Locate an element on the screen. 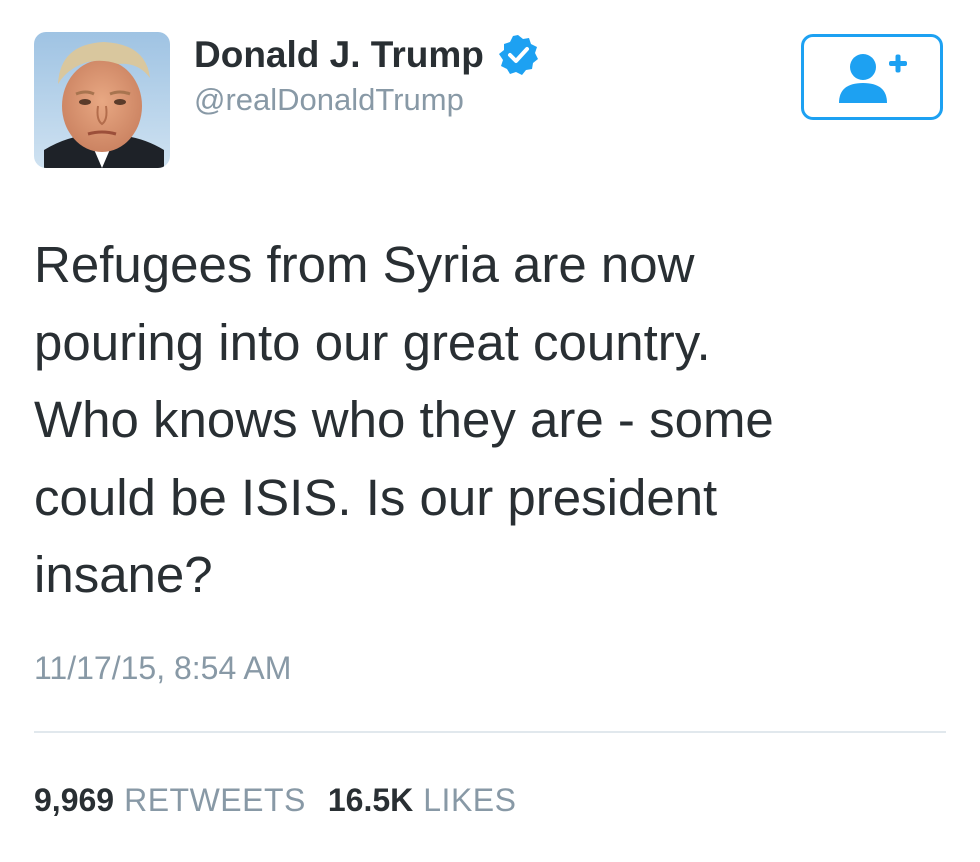 This screenshot has height=862, width=980. add-user-icon is located at coordinates (873, 78).